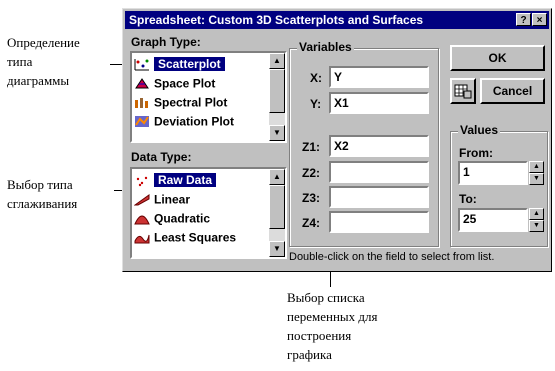  What do you see at coordinates (523, 19) in the screenshot?
I see `help-button: ?` at bounding box center [523, 19].